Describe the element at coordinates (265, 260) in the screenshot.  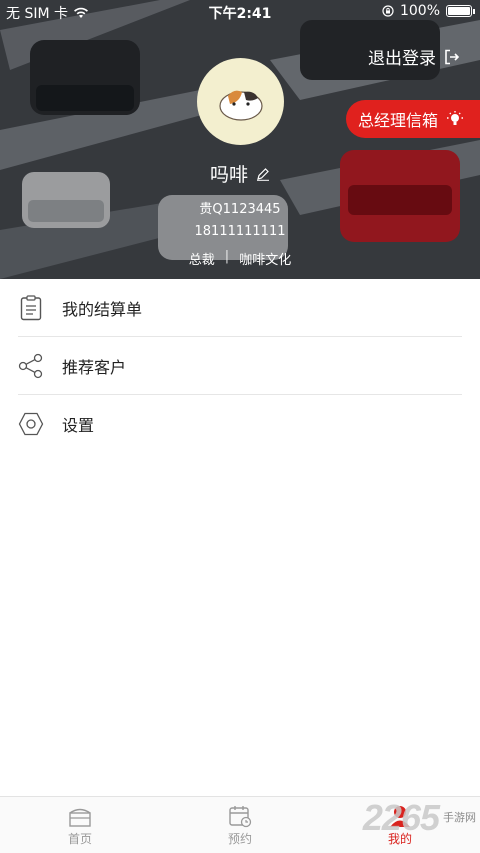
I see `company-label: 咖啡文化` at that location.